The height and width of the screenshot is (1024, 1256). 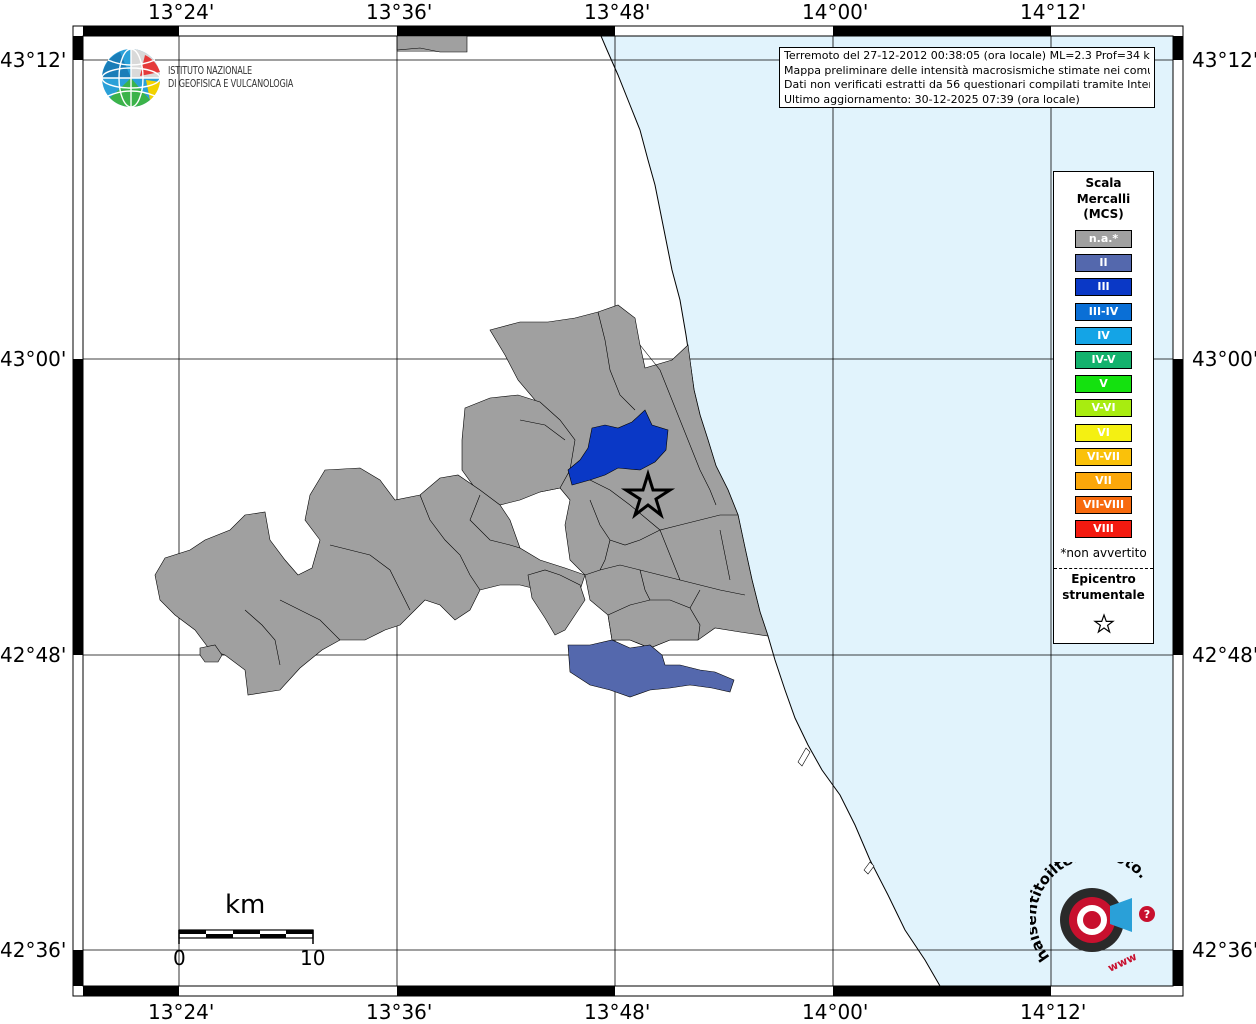 What do you see at coordinates (210, 70) in the screenshot?
I see `institute-line-1: ISTITUTO NAZIONALE` at bounding box center [210, 70].